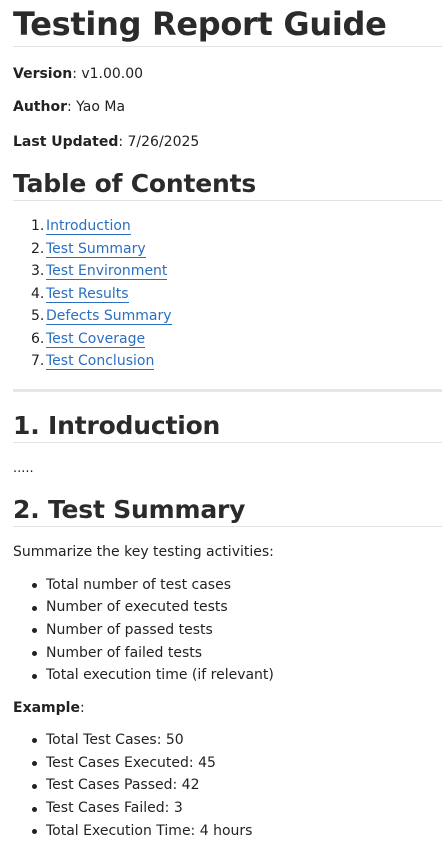  What do you see at coordinates (40, 107) in the screenshot?
I see `meta-author-label: Author` at bounding box center [40, 107].